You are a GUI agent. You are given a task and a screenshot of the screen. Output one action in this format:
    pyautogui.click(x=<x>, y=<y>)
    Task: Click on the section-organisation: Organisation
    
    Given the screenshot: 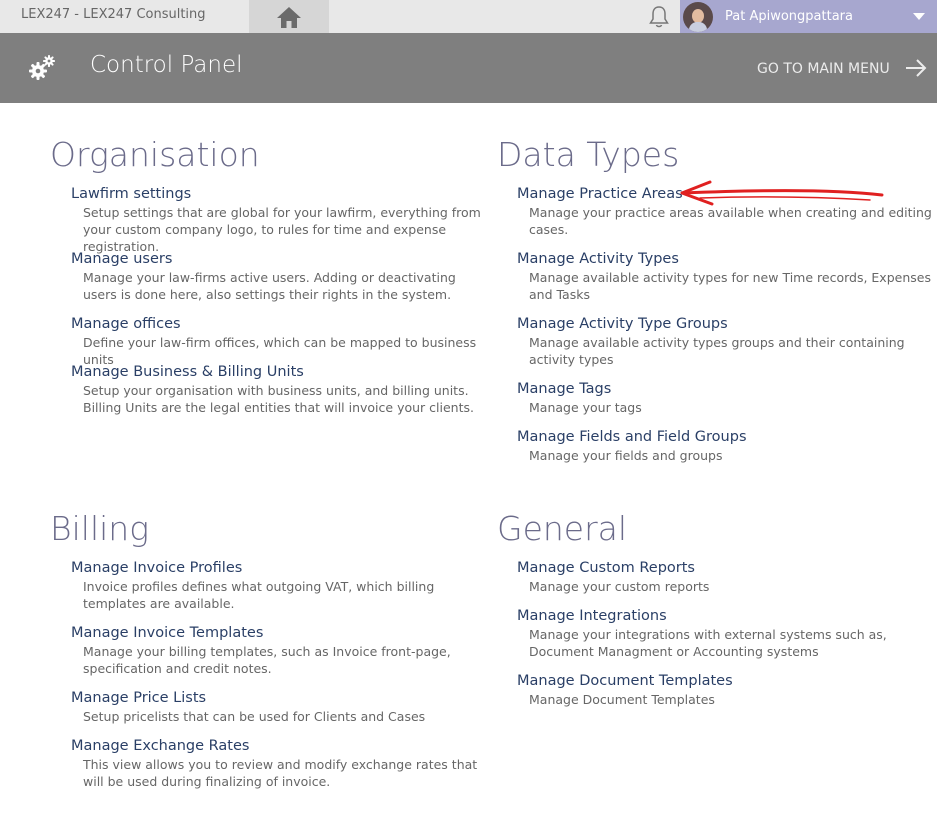 What is the action you would take?
    pyautogui.click(x=155, y=155)
    